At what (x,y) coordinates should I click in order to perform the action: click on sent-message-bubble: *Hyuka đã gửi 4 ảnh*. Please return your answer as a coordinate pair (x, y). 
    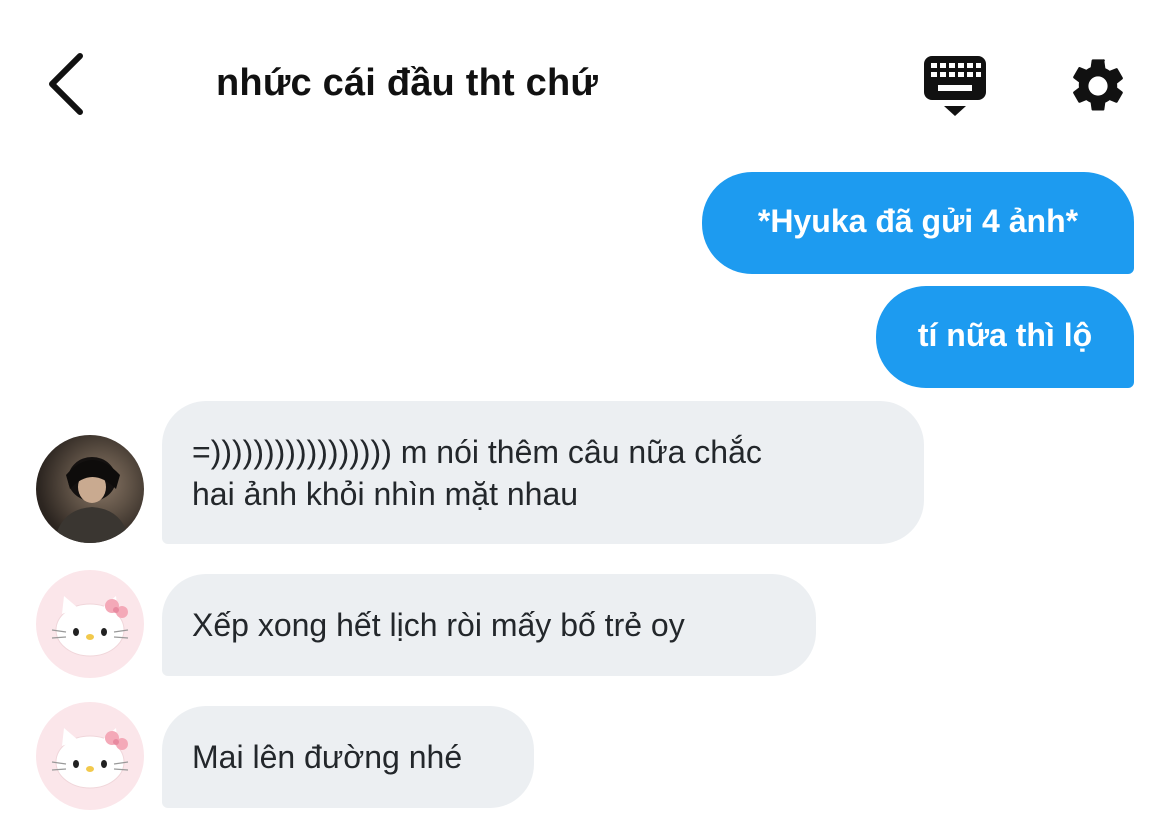
    Looking at the image, I should click on (918, 223).